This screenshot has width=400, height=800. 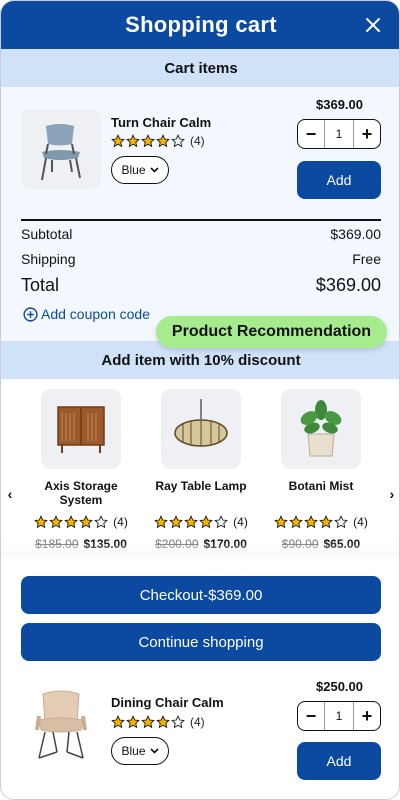 I want to click on recommendation-item: Botani Mist (4) $90.00 $65.00, so click(x=321, y=470).